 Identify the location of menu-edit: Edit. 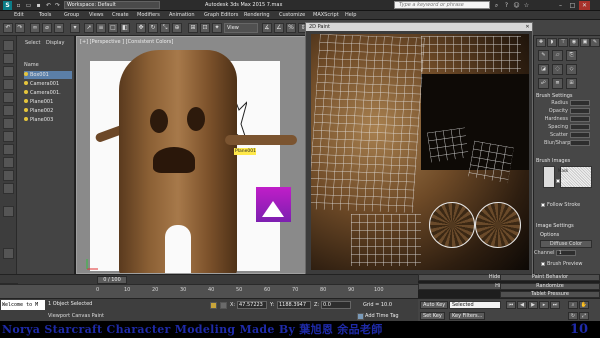
(19, 15).